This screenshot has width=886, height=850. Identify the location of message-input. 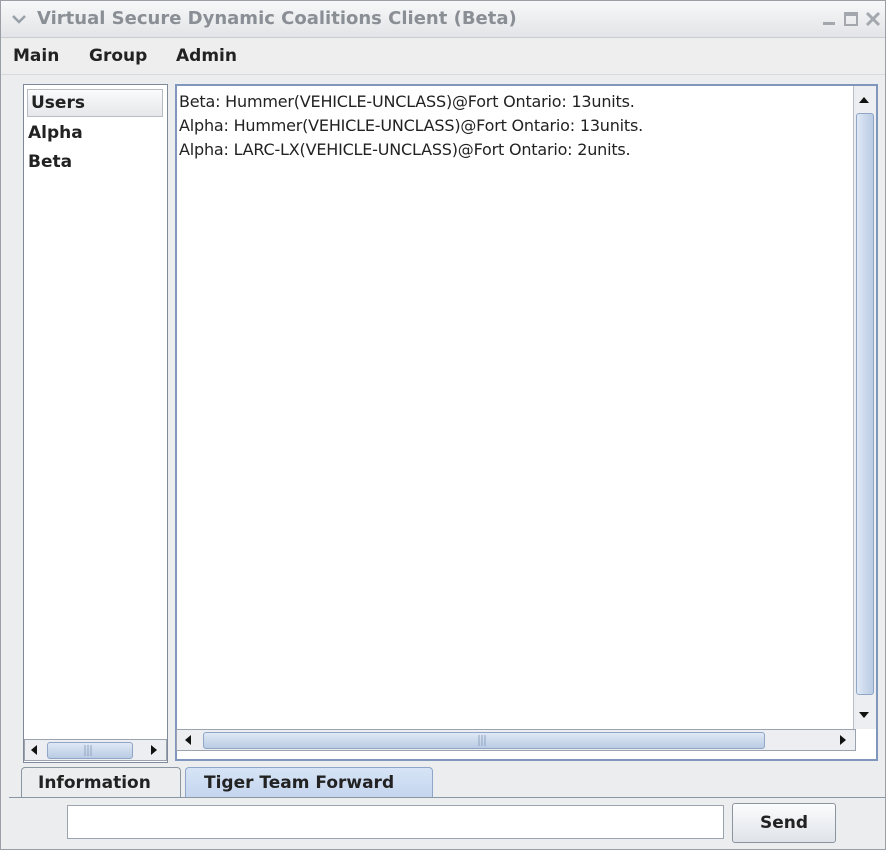
(395, 822).